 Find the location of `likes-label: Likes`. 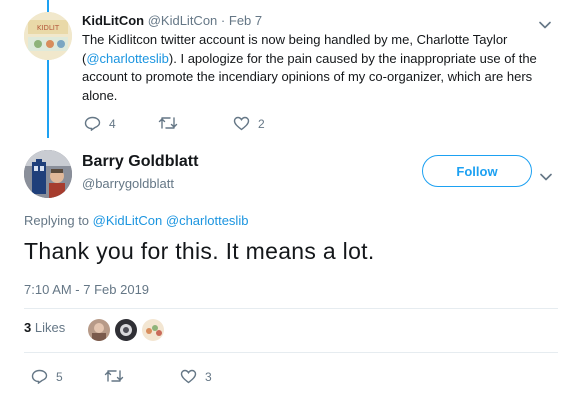

likes-label: Likes is located at coordinates (50, 327).